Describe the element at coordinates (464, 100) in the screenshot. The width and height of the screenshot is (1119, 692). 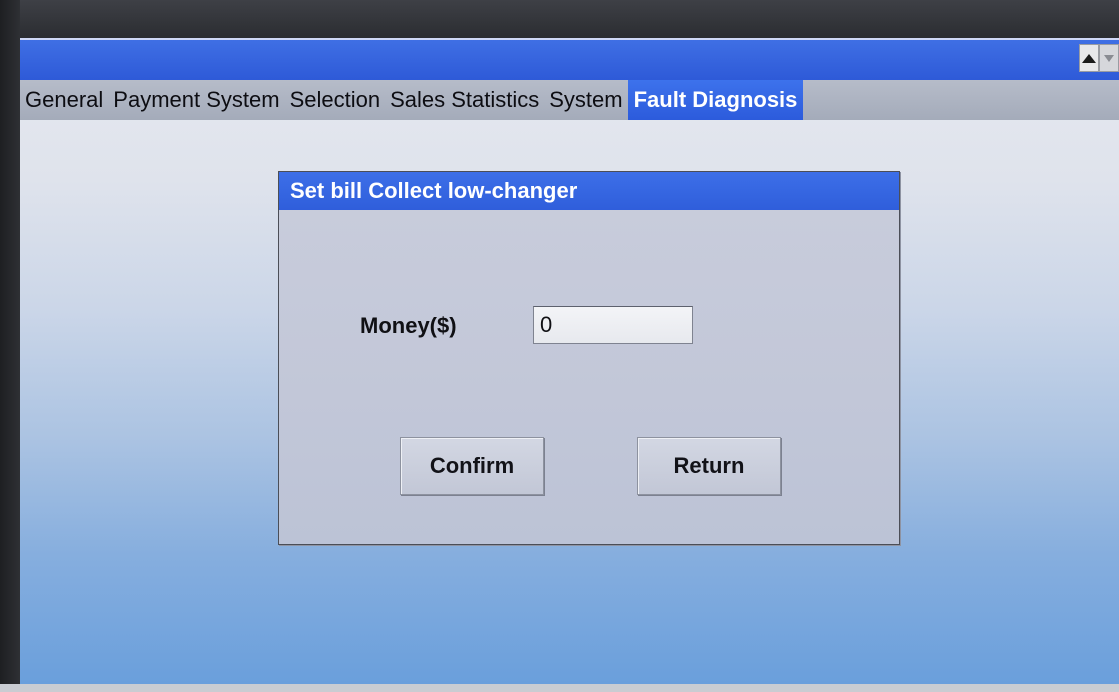
I see `tab-sales-statistics: Sales Statistics` at that location.